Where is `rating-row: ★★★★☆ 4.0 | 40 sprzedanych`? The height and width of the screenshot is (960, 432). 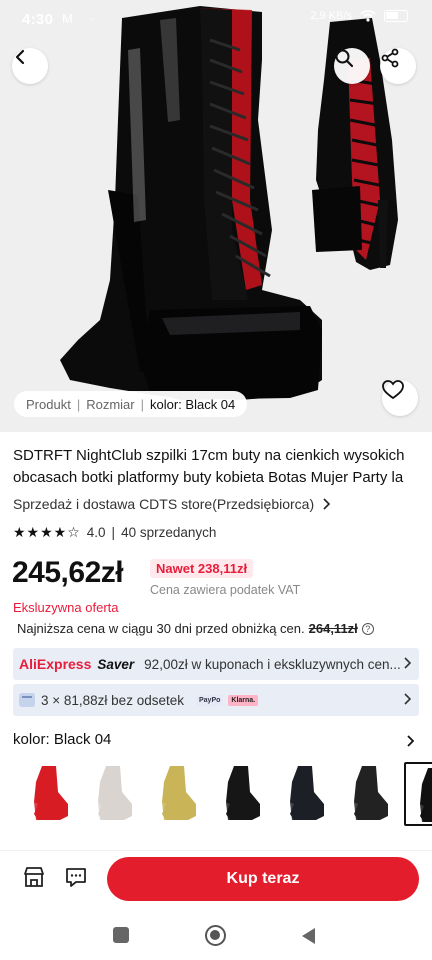
rating-row: ★★★★☆ 4.0 | 40 sprzedanych is located at coordinates (114, 532).